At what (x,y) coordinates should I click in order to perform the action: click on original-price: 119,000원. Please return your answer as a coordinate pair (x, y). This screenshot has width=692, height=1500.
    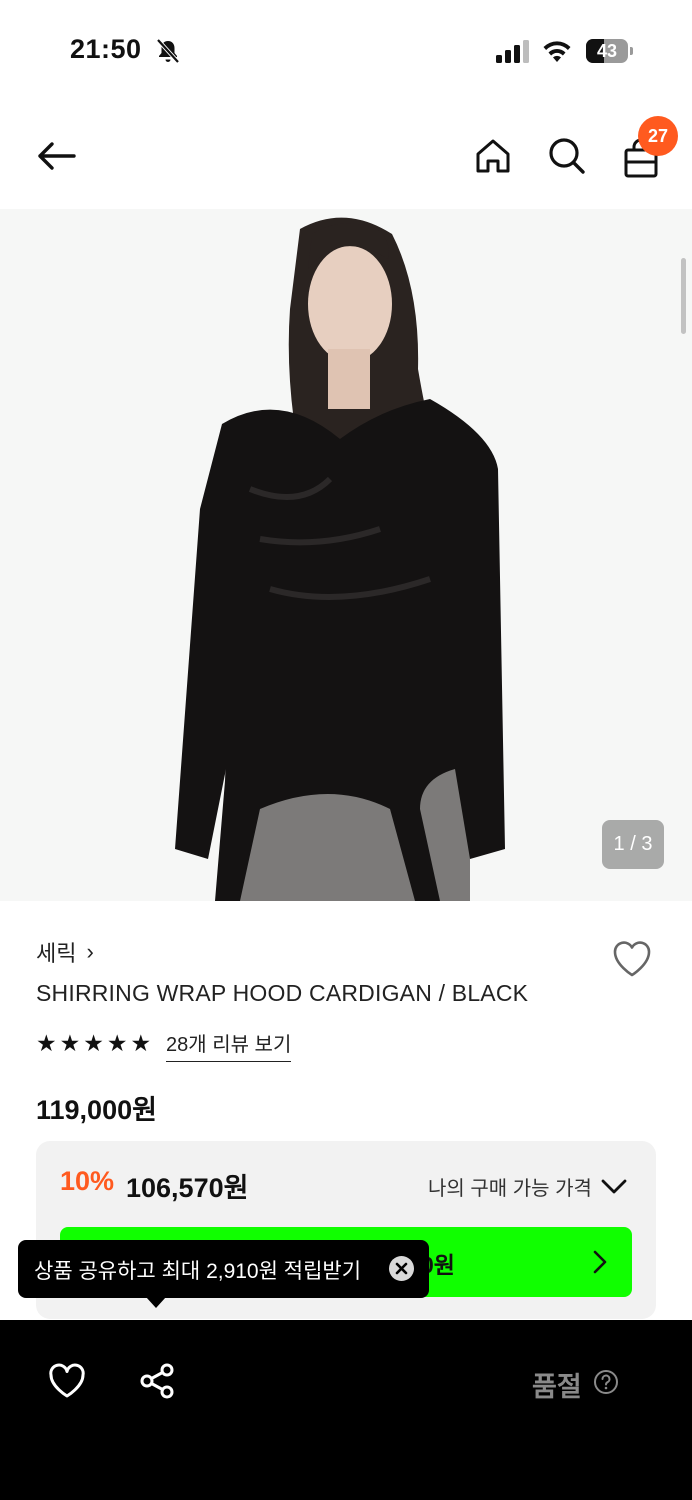
    Looking at the image, I should click on (96, 1110).